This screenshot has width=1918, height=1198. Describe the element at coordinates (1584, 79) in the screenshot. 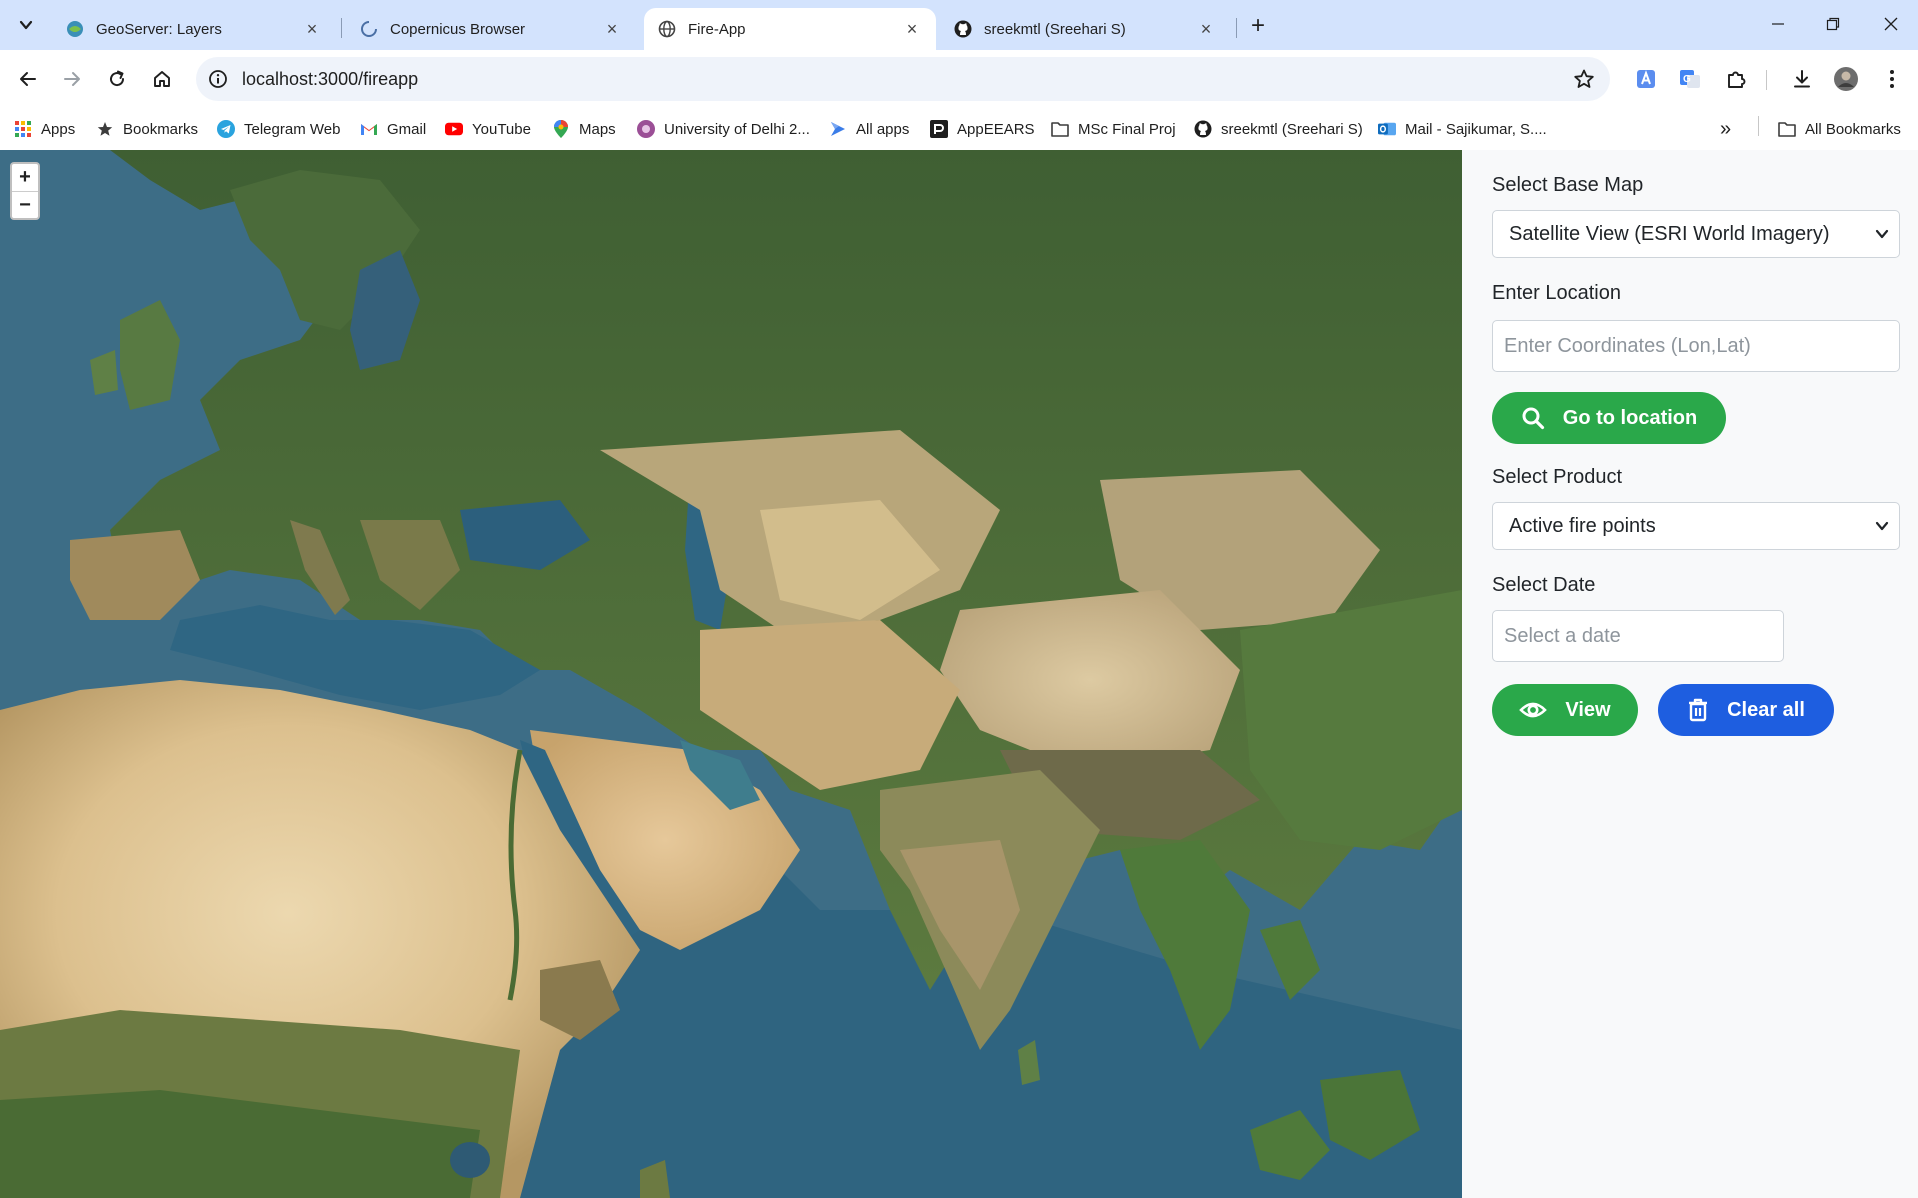

I see `bookmark-star-icon` at that location.